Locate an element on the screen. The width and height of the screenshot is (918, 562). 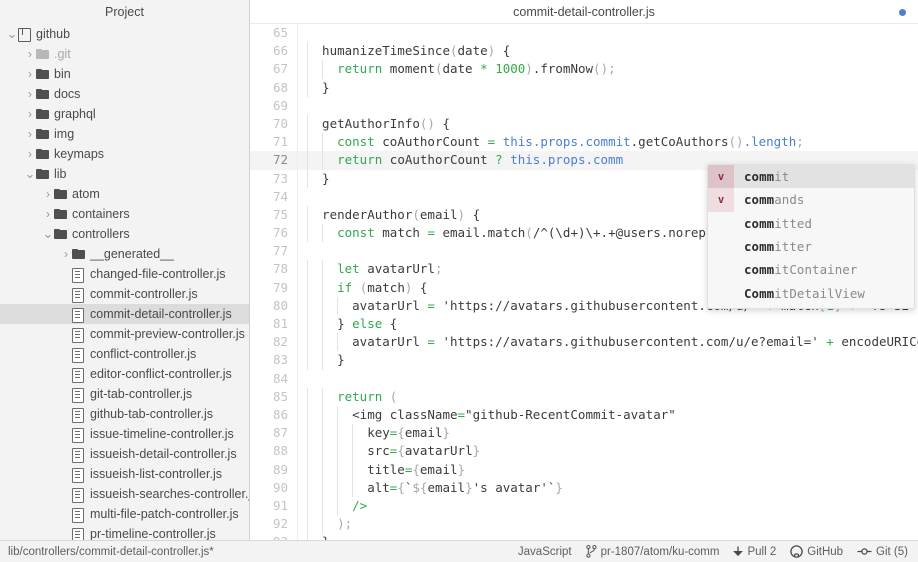
code-line: 65 is located at coordinates (584, 33).